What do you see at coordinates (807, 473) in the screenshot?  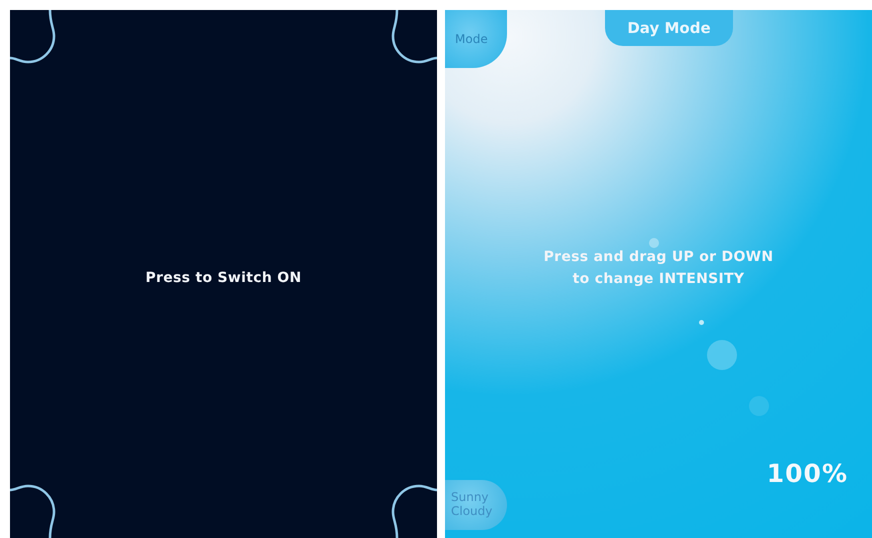 I see `intensity-value: 100%` at bounding box center [807, 473].